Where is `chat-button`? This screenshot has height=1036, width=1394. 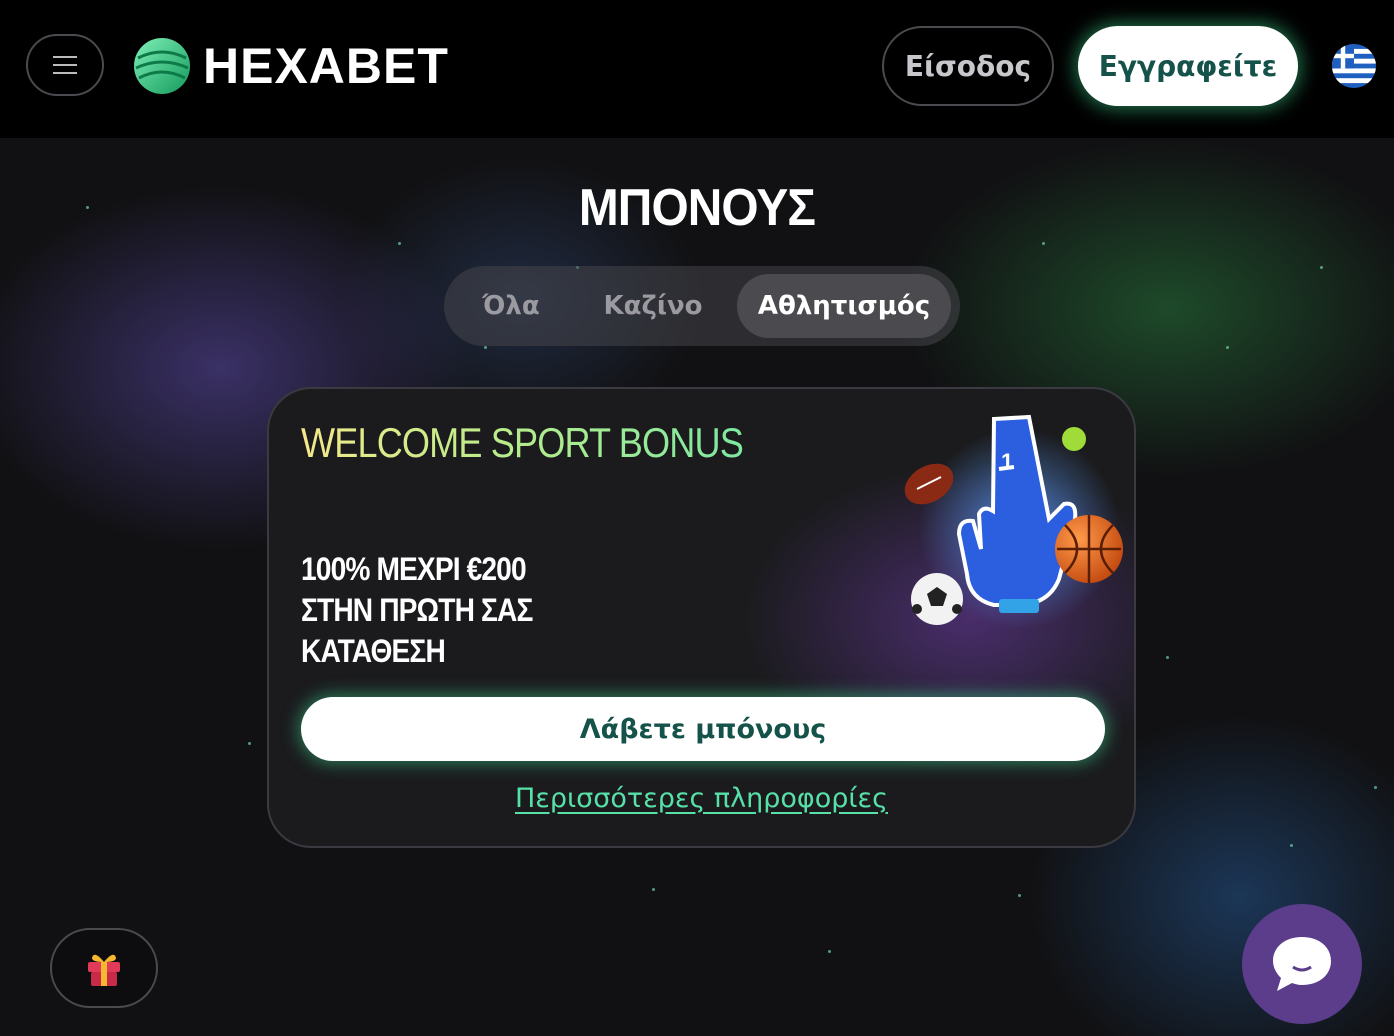
chat-button is located at coordinates (1302, 964).